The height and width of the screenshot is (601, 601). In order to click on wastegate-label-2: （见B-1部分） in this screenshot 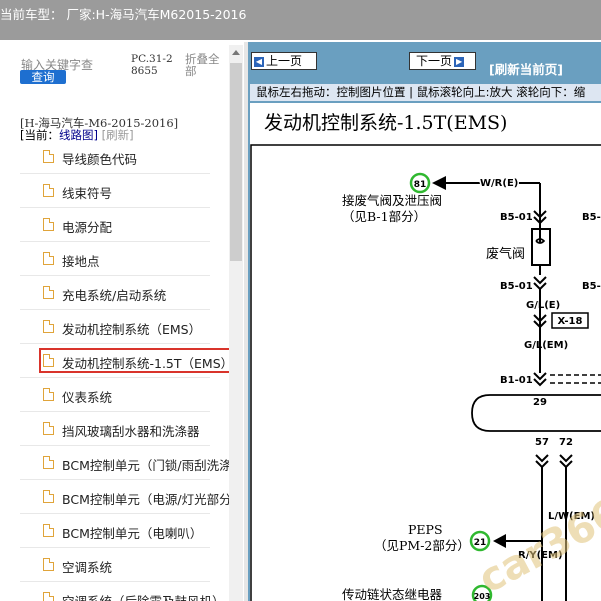, I will do `click(384, 216)`.